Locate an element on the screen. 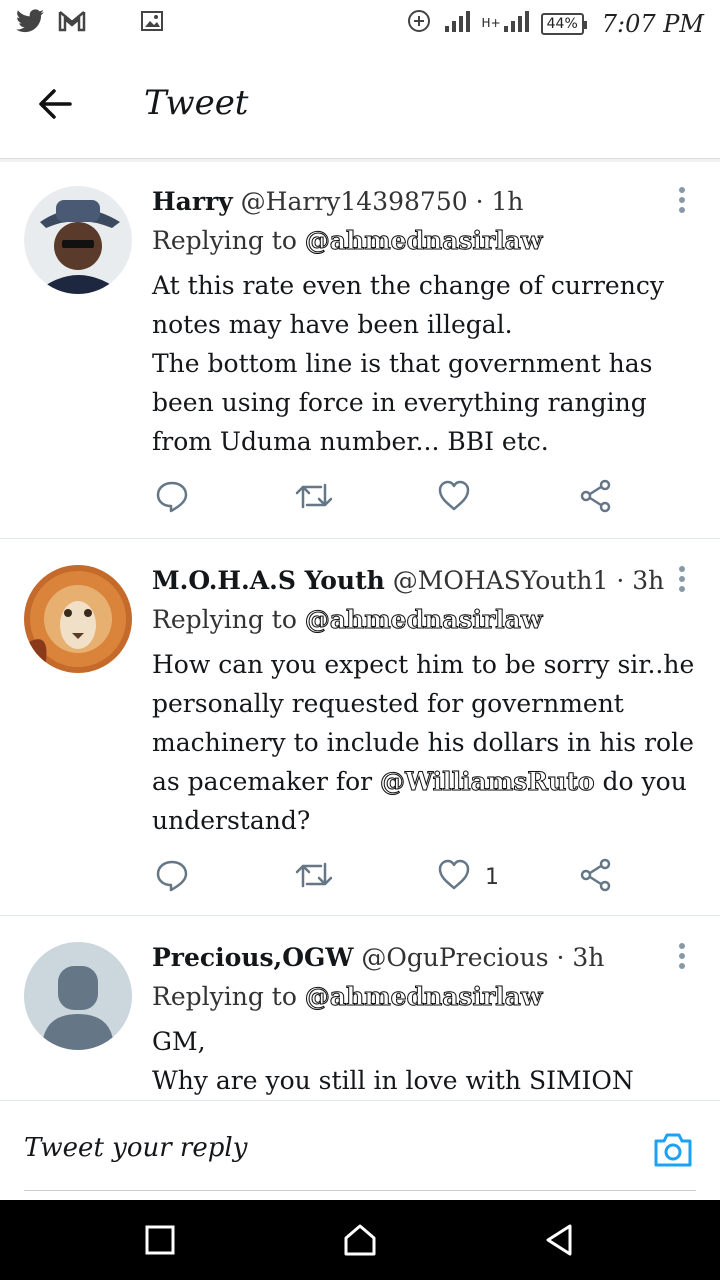 The height and width of the screenshot is (1280, 720). camera-icon is located at coordinates (673, 1150).